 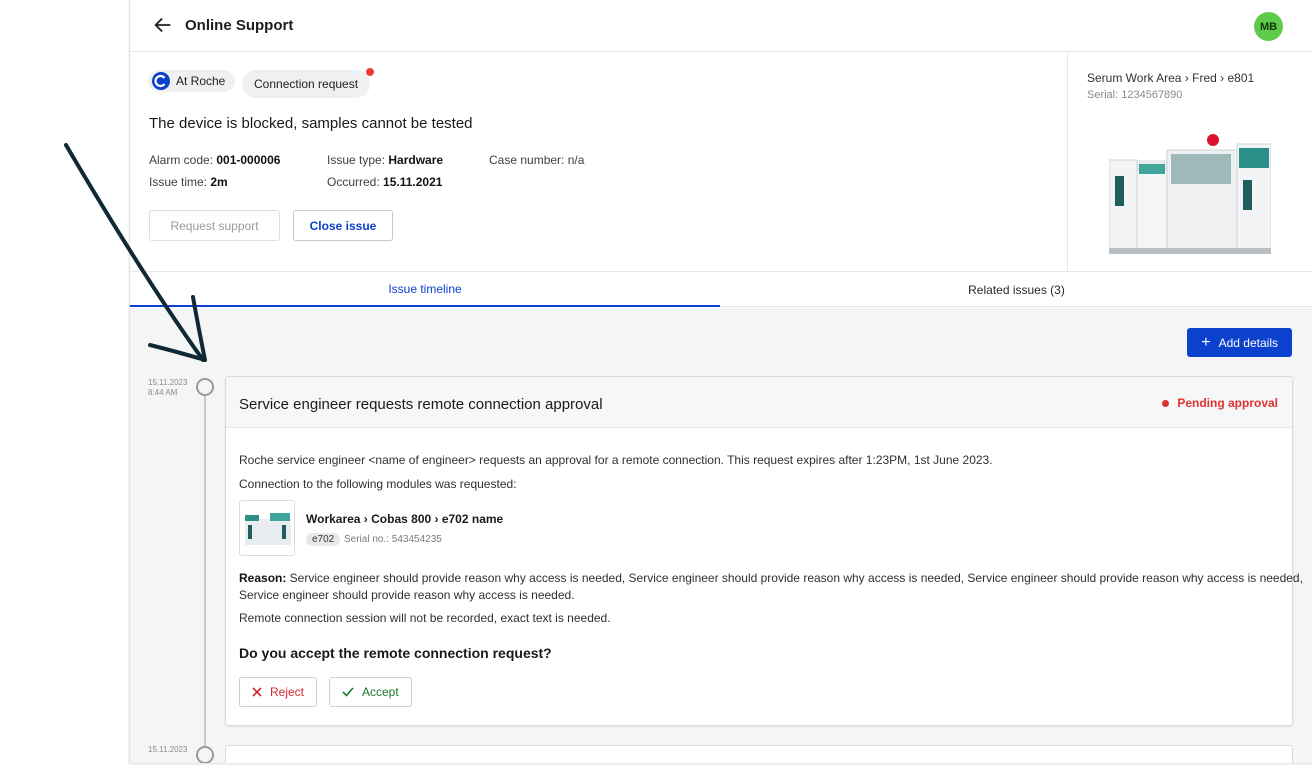 I want to click on notification-dot, so click(x=370, y=72).